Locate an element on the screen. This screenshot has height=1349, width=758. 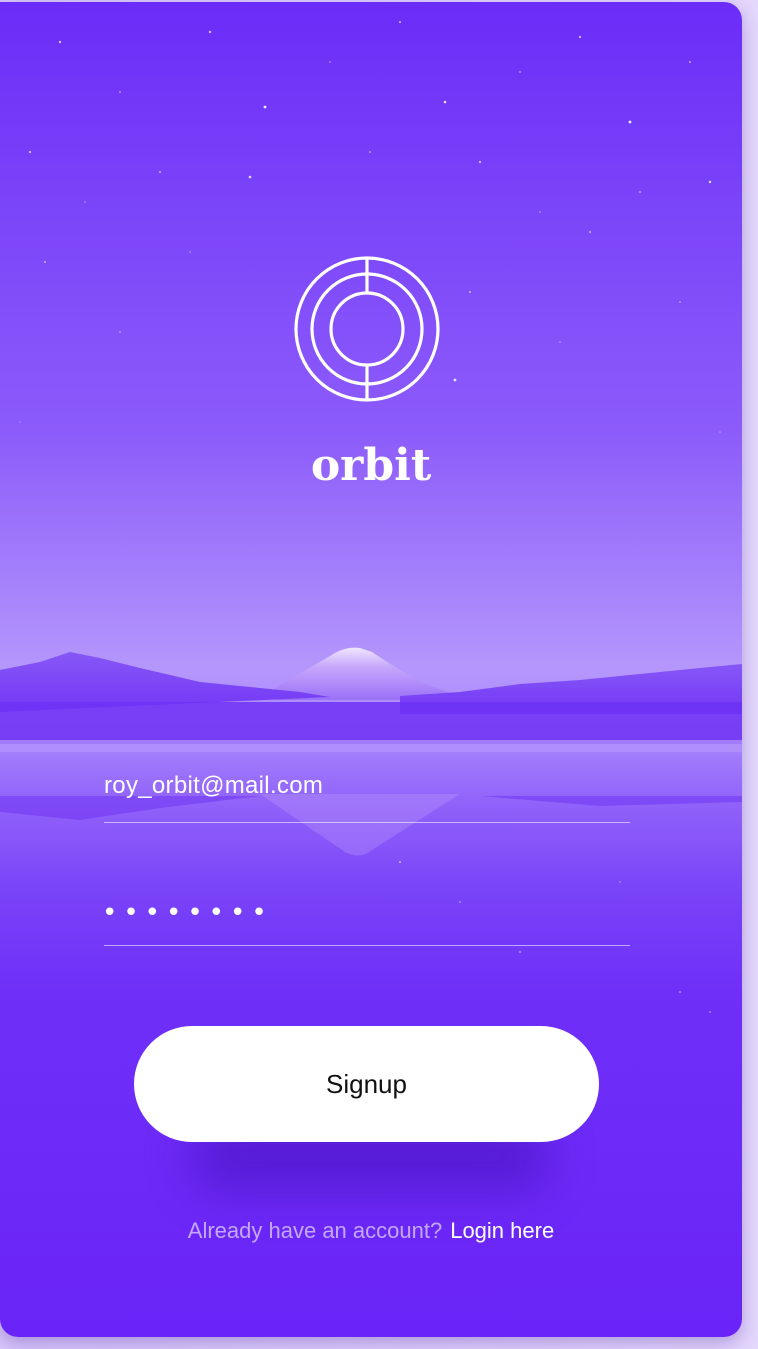
login-link: Login here is located at coordinates (502, 1230).